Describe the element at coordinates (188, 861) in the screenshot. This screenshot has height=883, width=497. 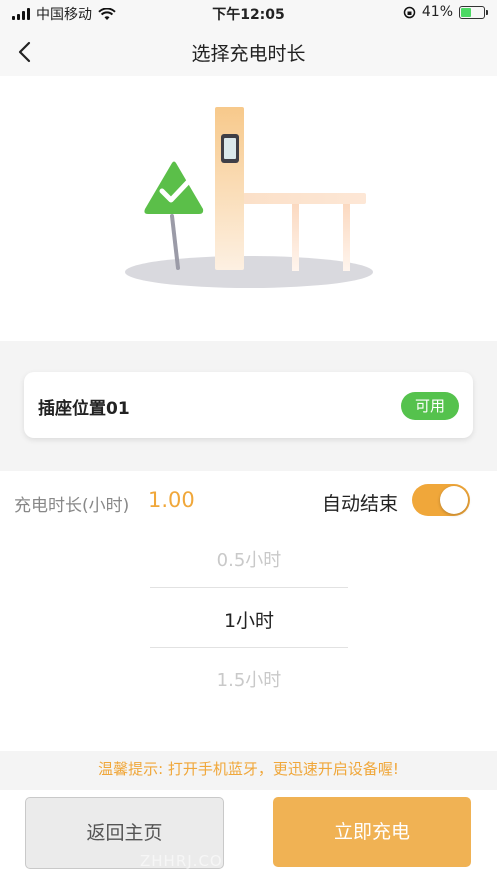
I see `watermark: ZHHRJ.COM` at that location.